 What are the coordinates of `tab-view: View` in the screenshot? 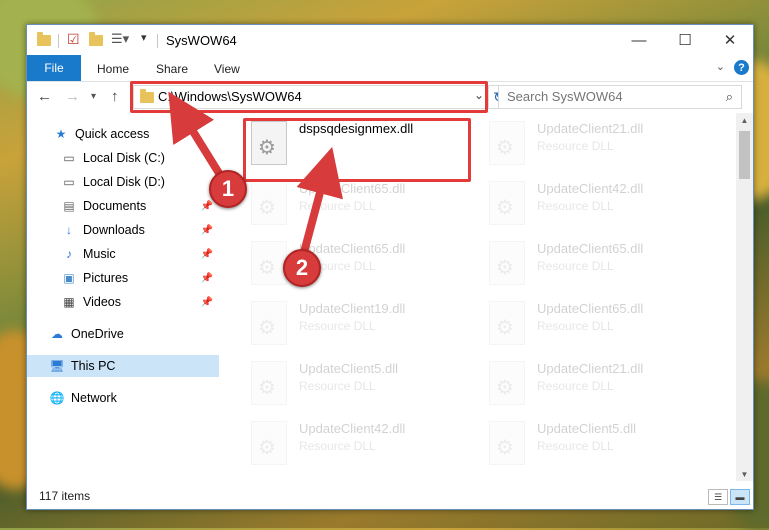 It's located at (227, 69).